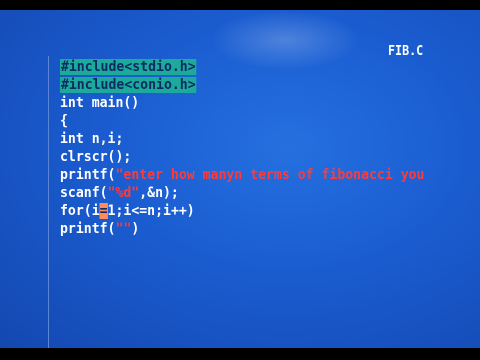 The image size is (480, 360). What do you see at coordinates (270, 175) in the screenshot?
I see `string-literal: "enter how manyn terms of fibonacci you` at bounding box center [270, 175].